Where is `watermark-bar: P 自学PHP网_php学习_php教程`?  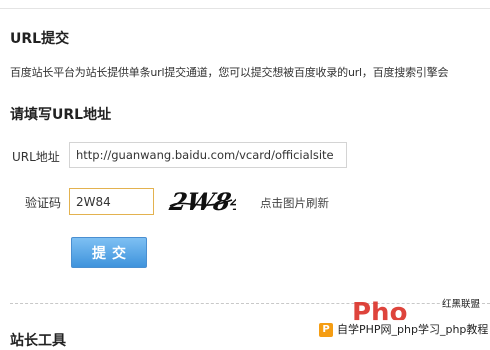 watermark-bar: P 自学PHP网_php学习_php教程 is located at coordinates (403, 330).